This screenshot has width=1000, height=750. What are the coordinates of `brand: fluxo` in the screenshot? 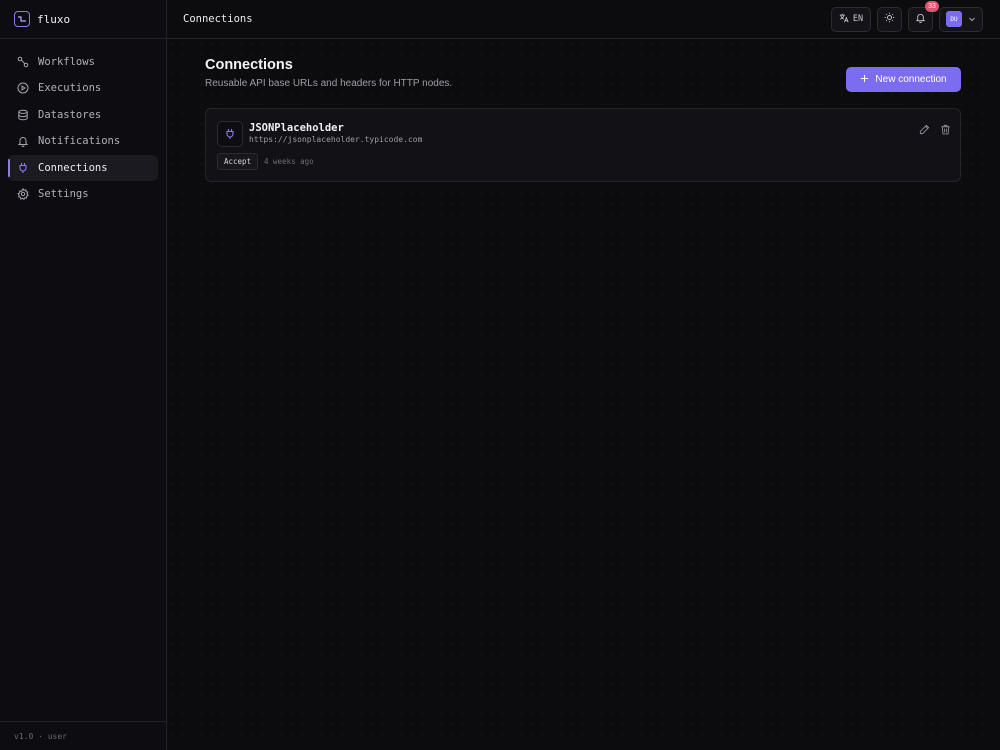 It's located at (83, 19).